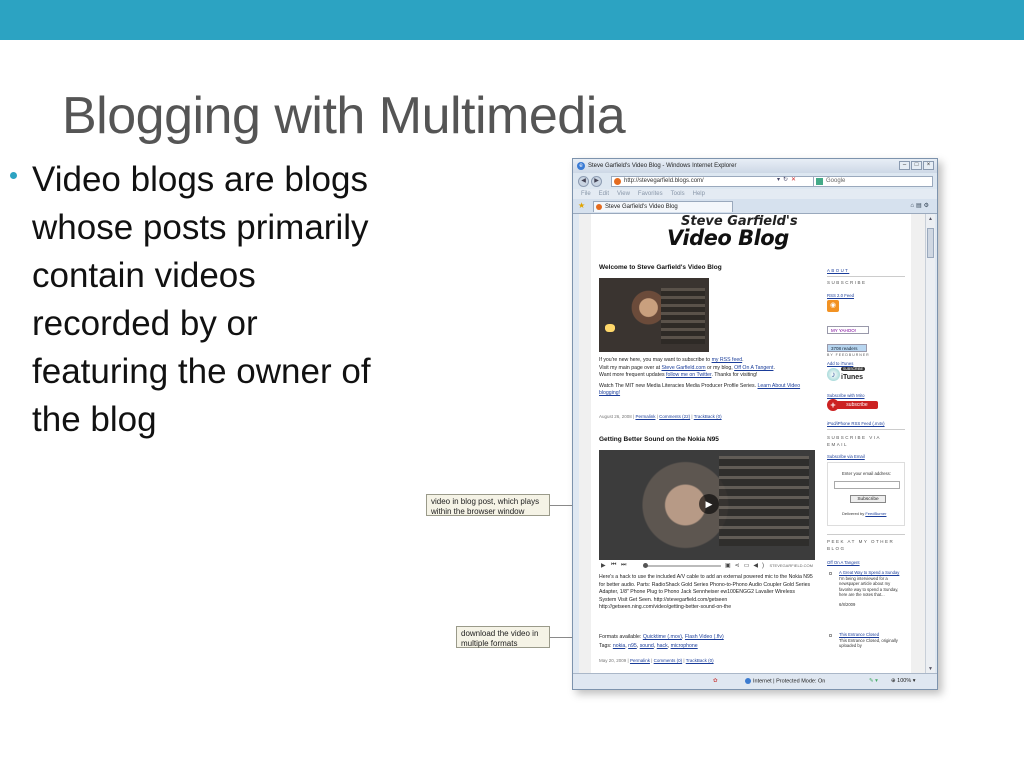 This screenshot has height=768, width=1024. Describe the element at coordinates (720, 367) in the screenshot. I see `post-text: or my blog,` at that location.